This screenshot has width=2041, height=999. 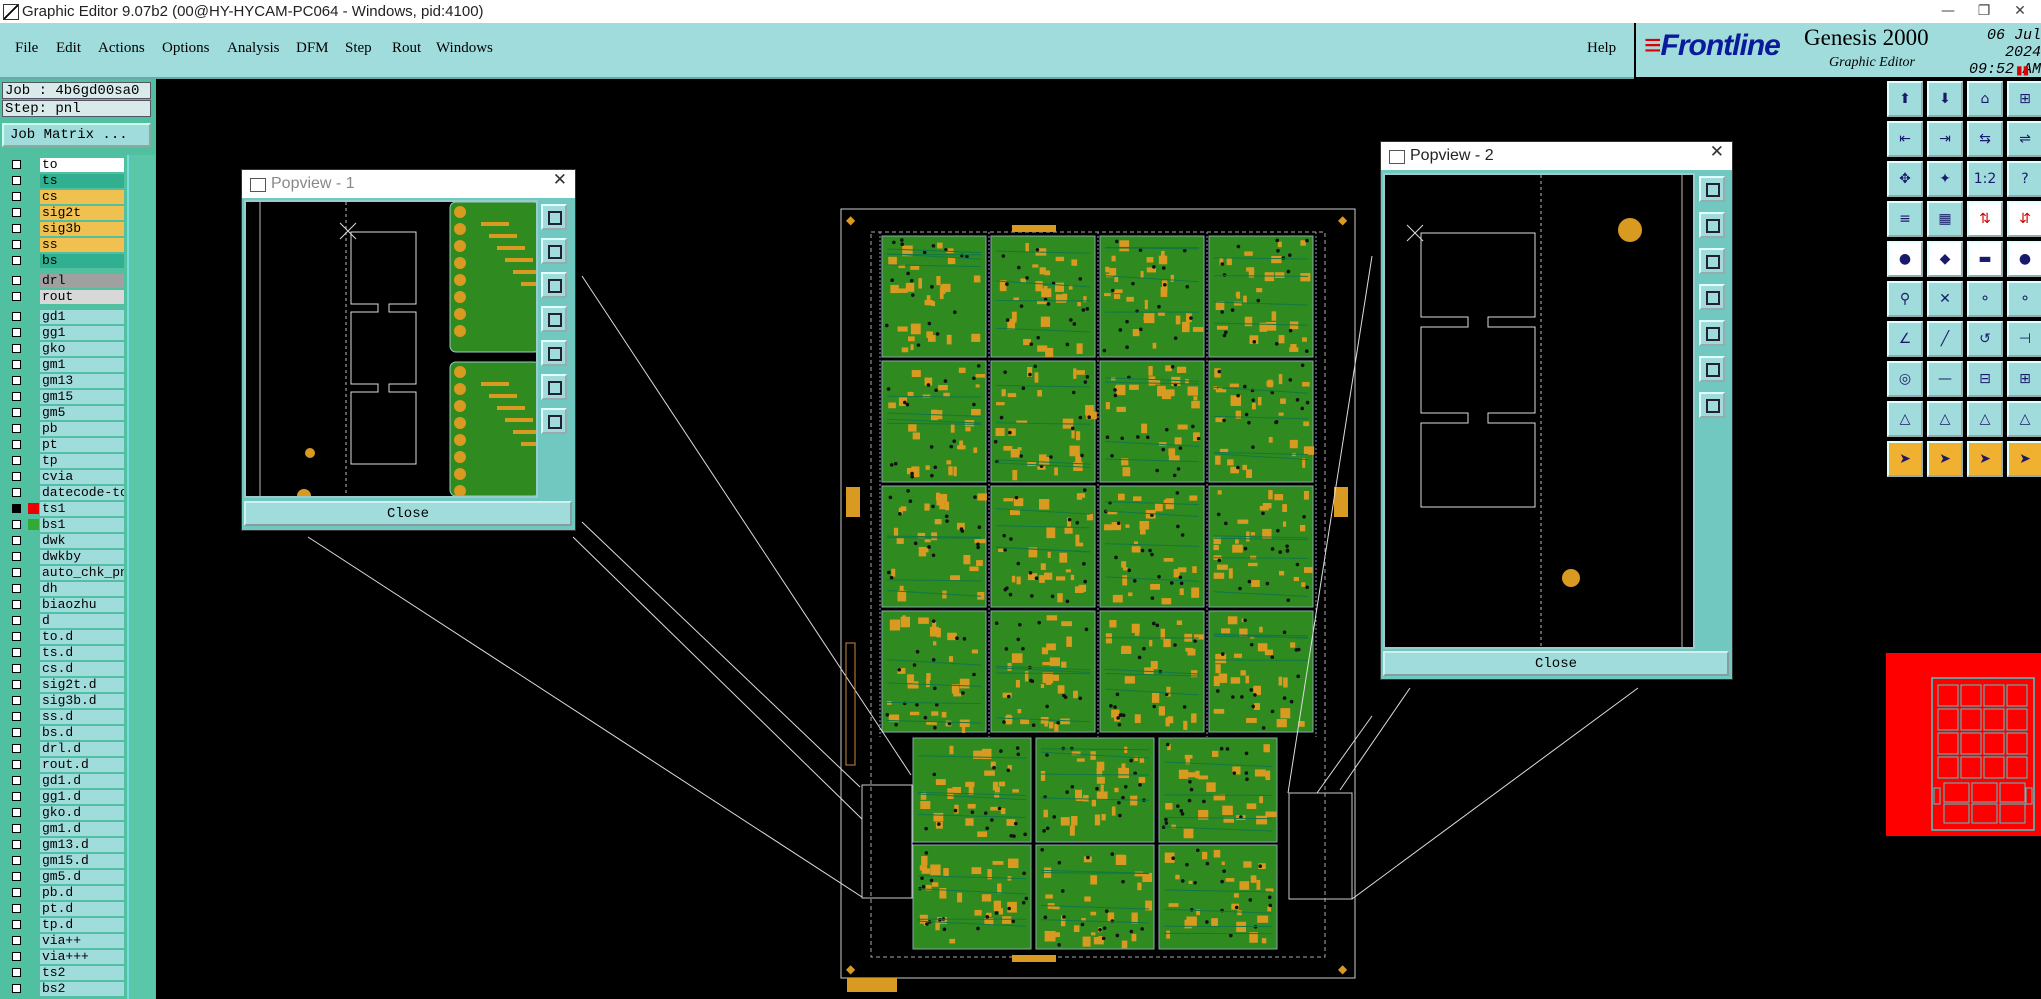 I want to click on move-icon: ✥, so click(x=1905, y=179).